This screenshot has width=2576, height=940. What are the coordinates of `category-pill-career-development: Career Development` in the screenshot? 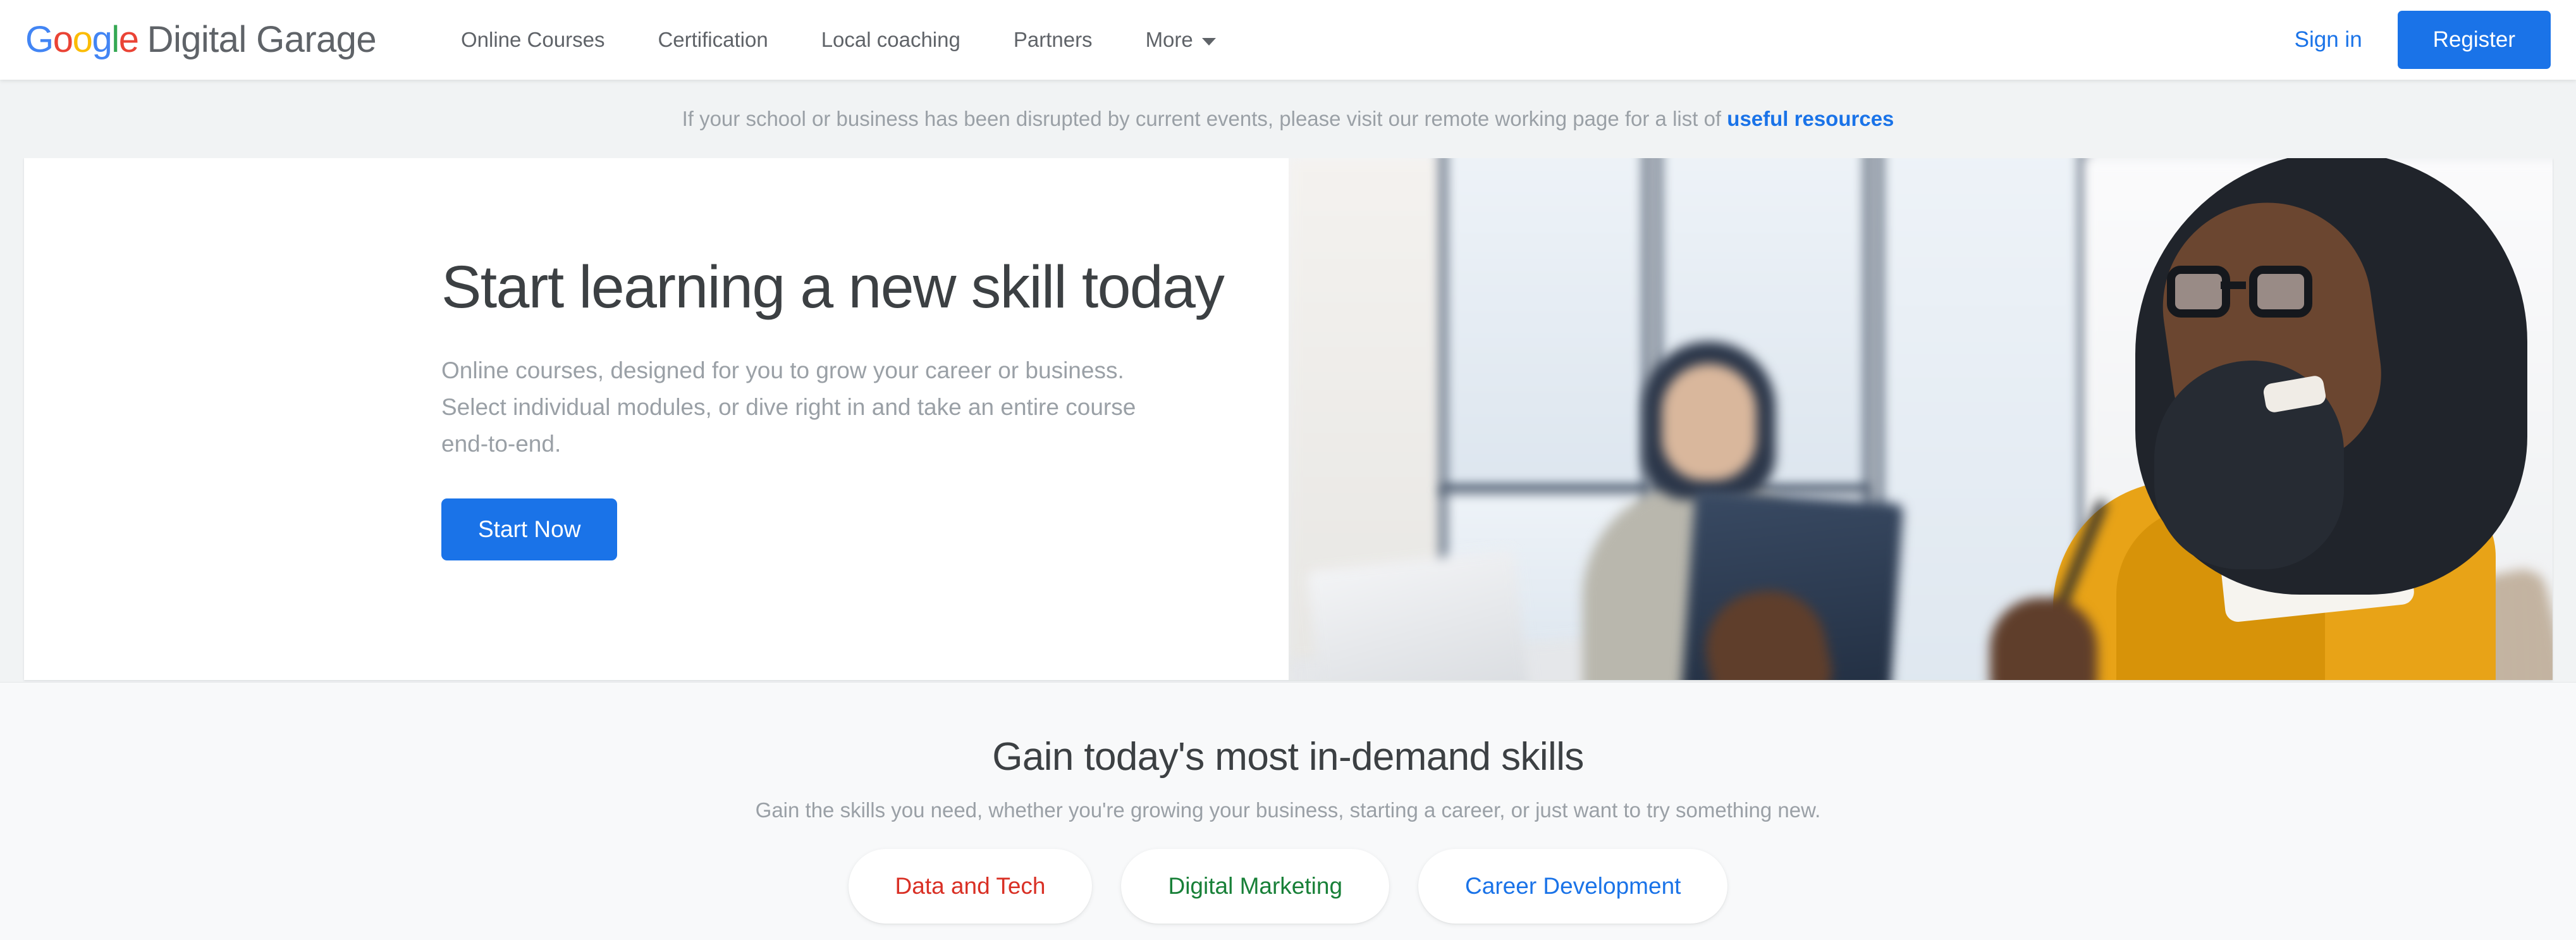 It's located at (1573, 886).